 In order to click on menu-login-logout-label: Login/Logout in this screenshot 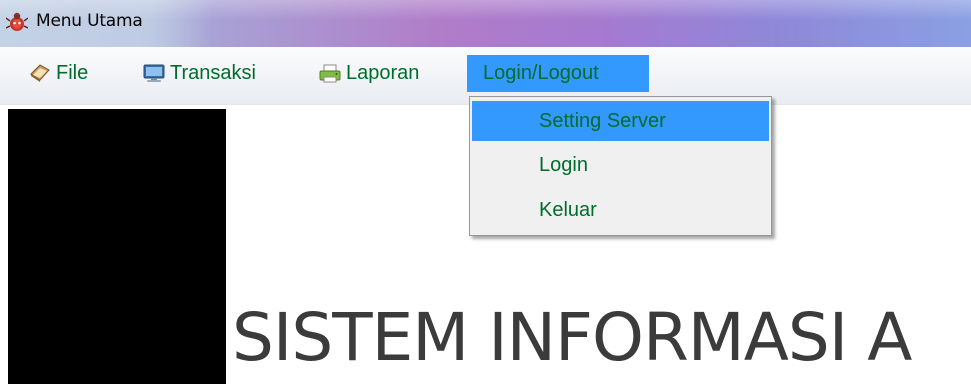, I will do `click(541, 73)`.